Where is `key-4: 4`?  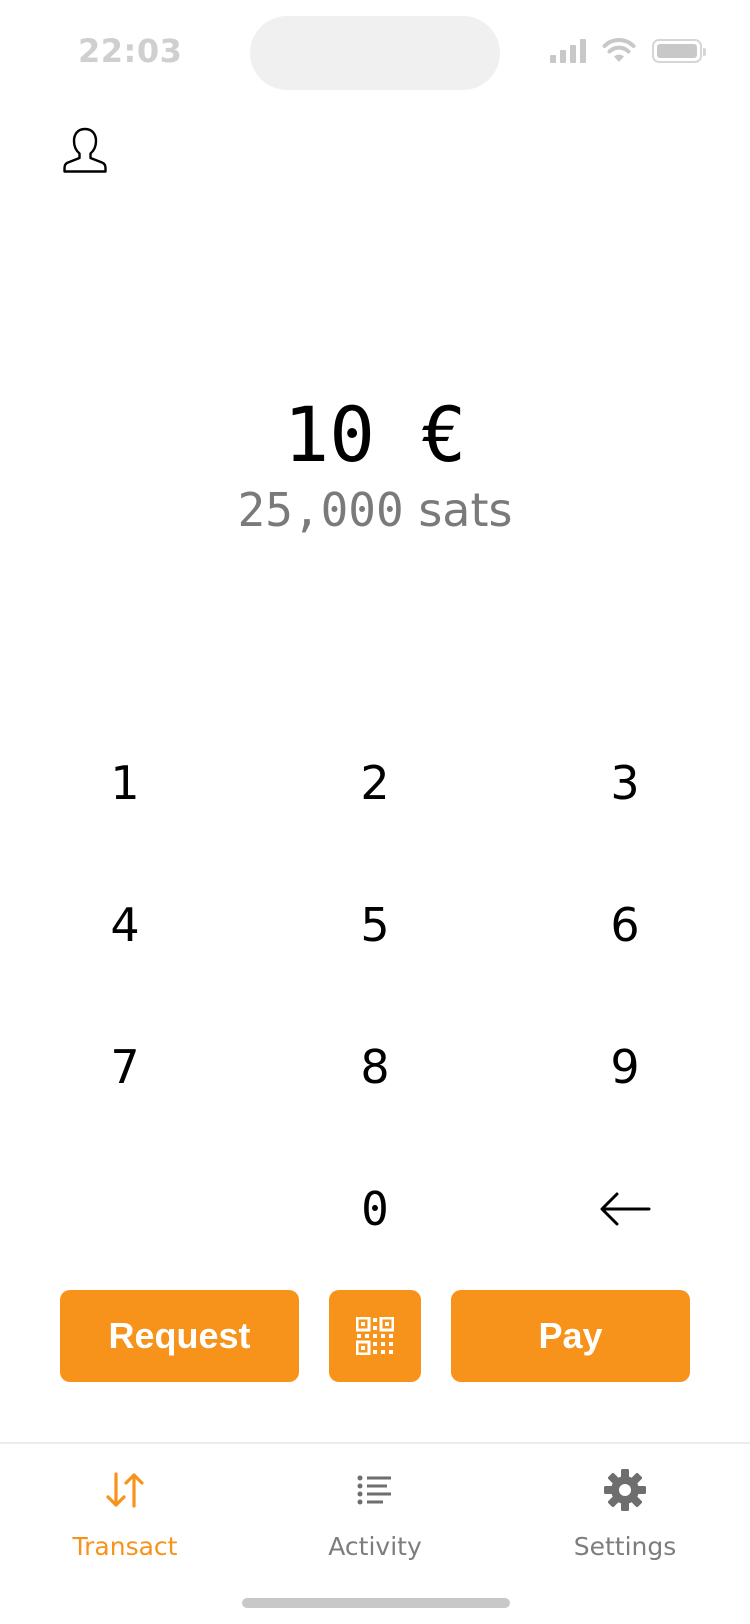 key-4: 4 is located at coordinates (125, 925).